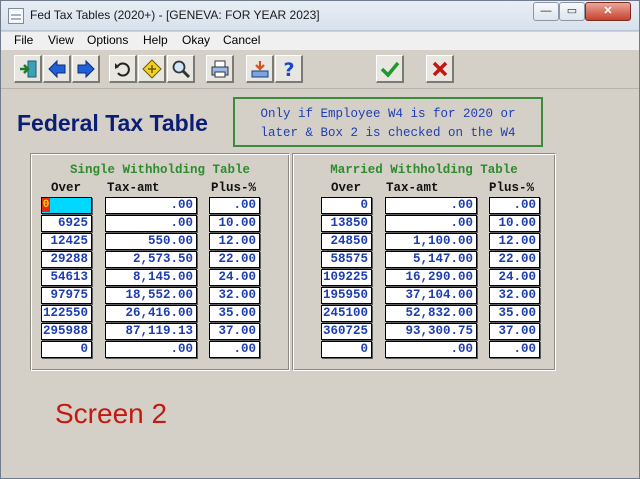 This screenshot has width=640, height=479. I want to click on diamond-button, so click(152, 69).